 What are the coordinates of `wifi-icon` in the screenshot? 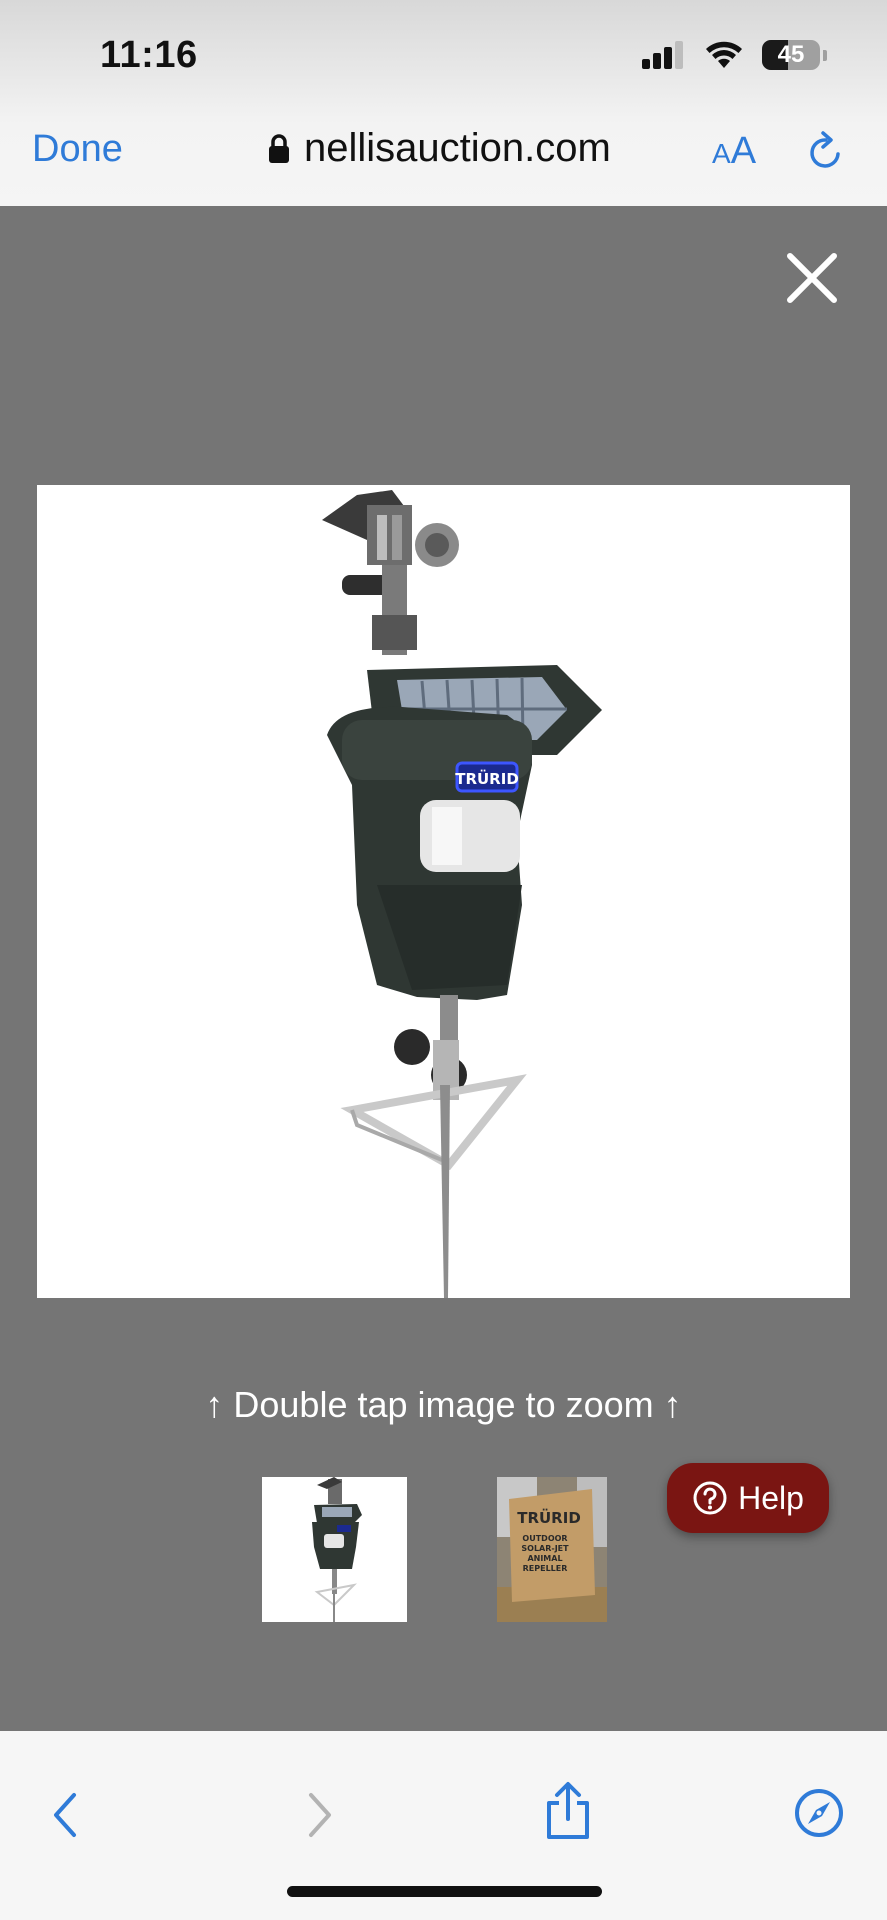 It's located at (724, 54).